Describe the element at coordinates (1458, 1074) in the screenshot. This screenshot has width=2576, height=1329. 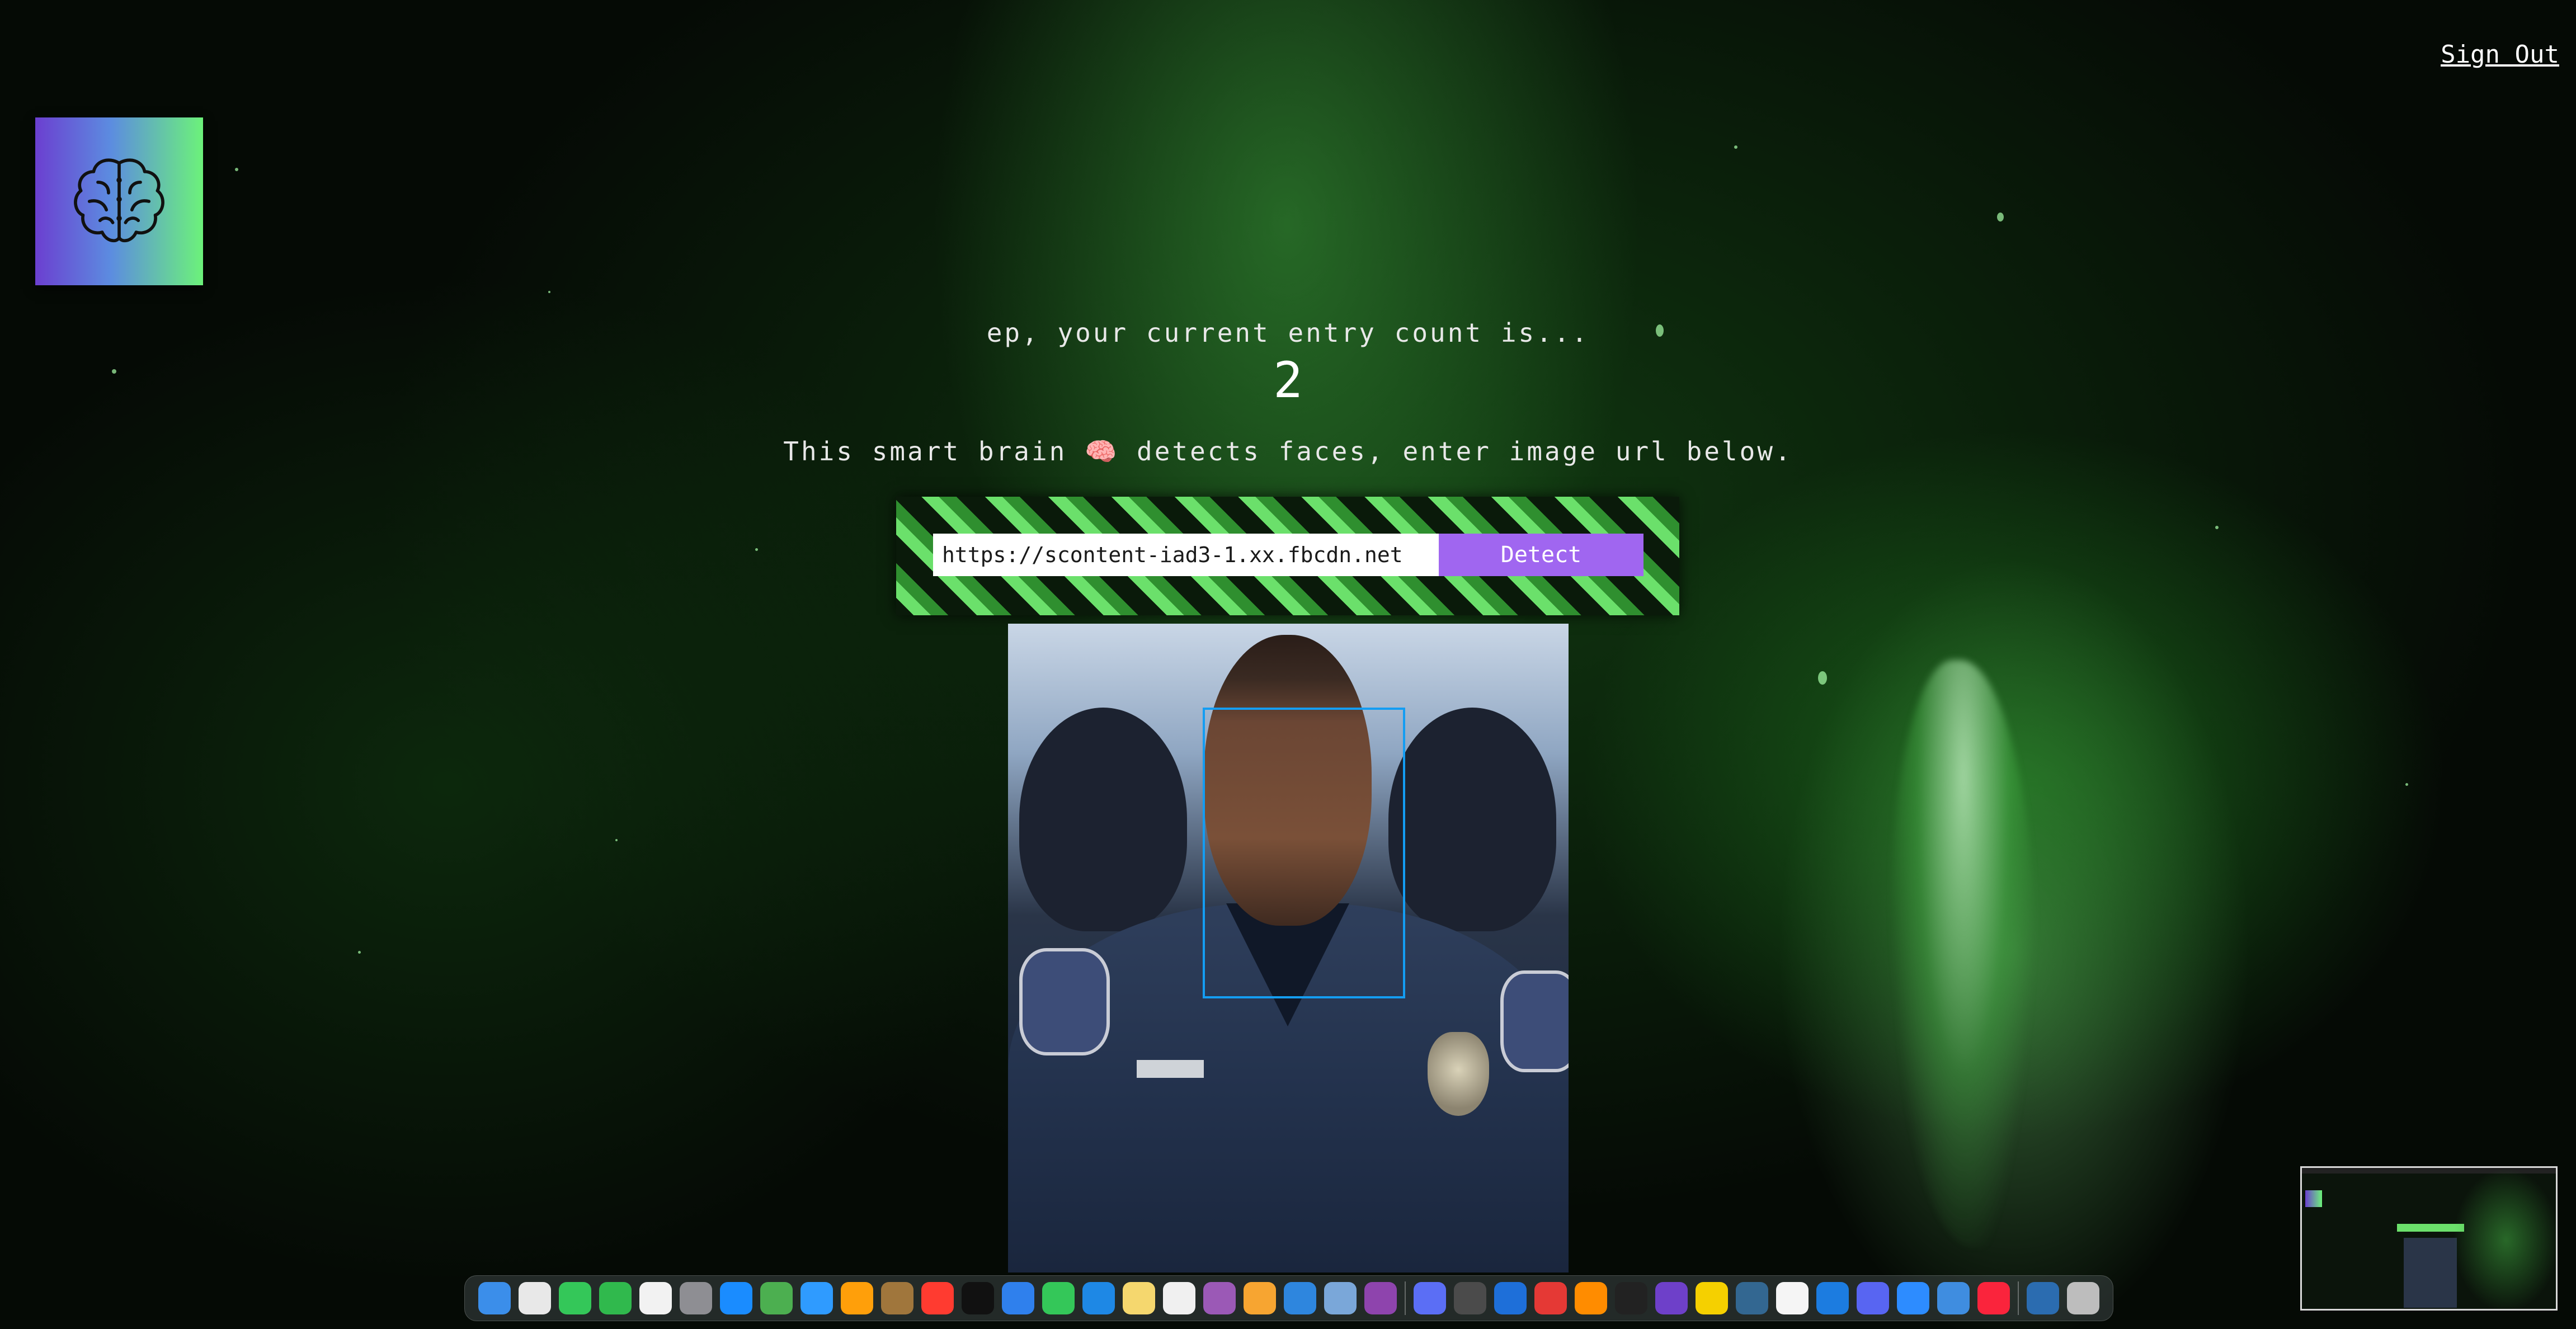
I see `police-badge` at that location.